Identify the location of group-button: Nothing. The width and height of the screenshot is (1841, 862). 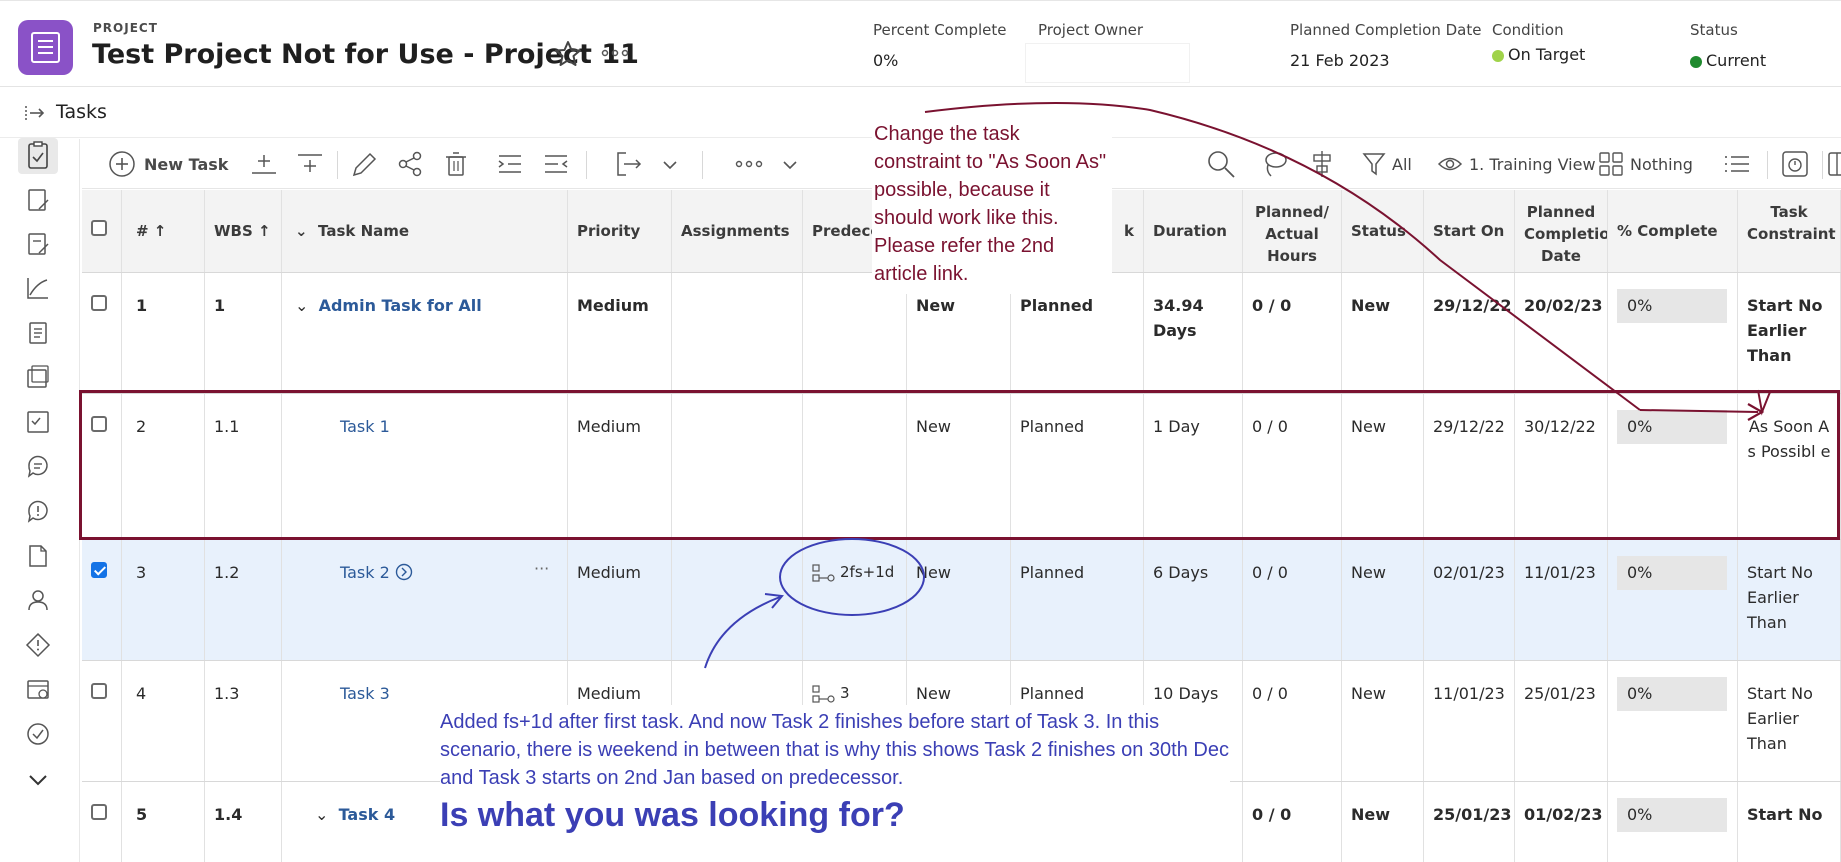
(1645, 164).